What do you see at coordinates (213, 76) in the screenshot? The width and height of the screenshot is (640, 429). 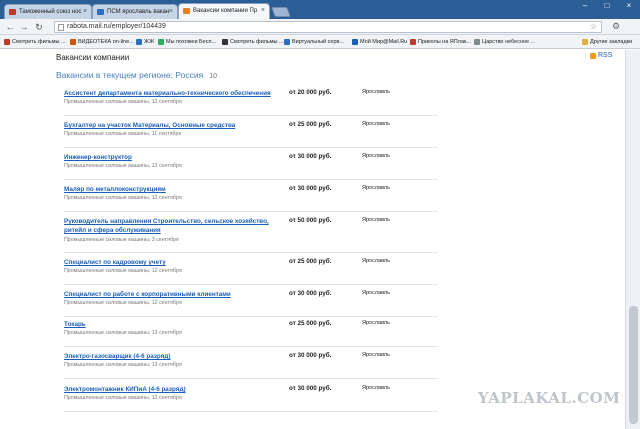 I see `region-count: 10` at bounding box center [213, 76].